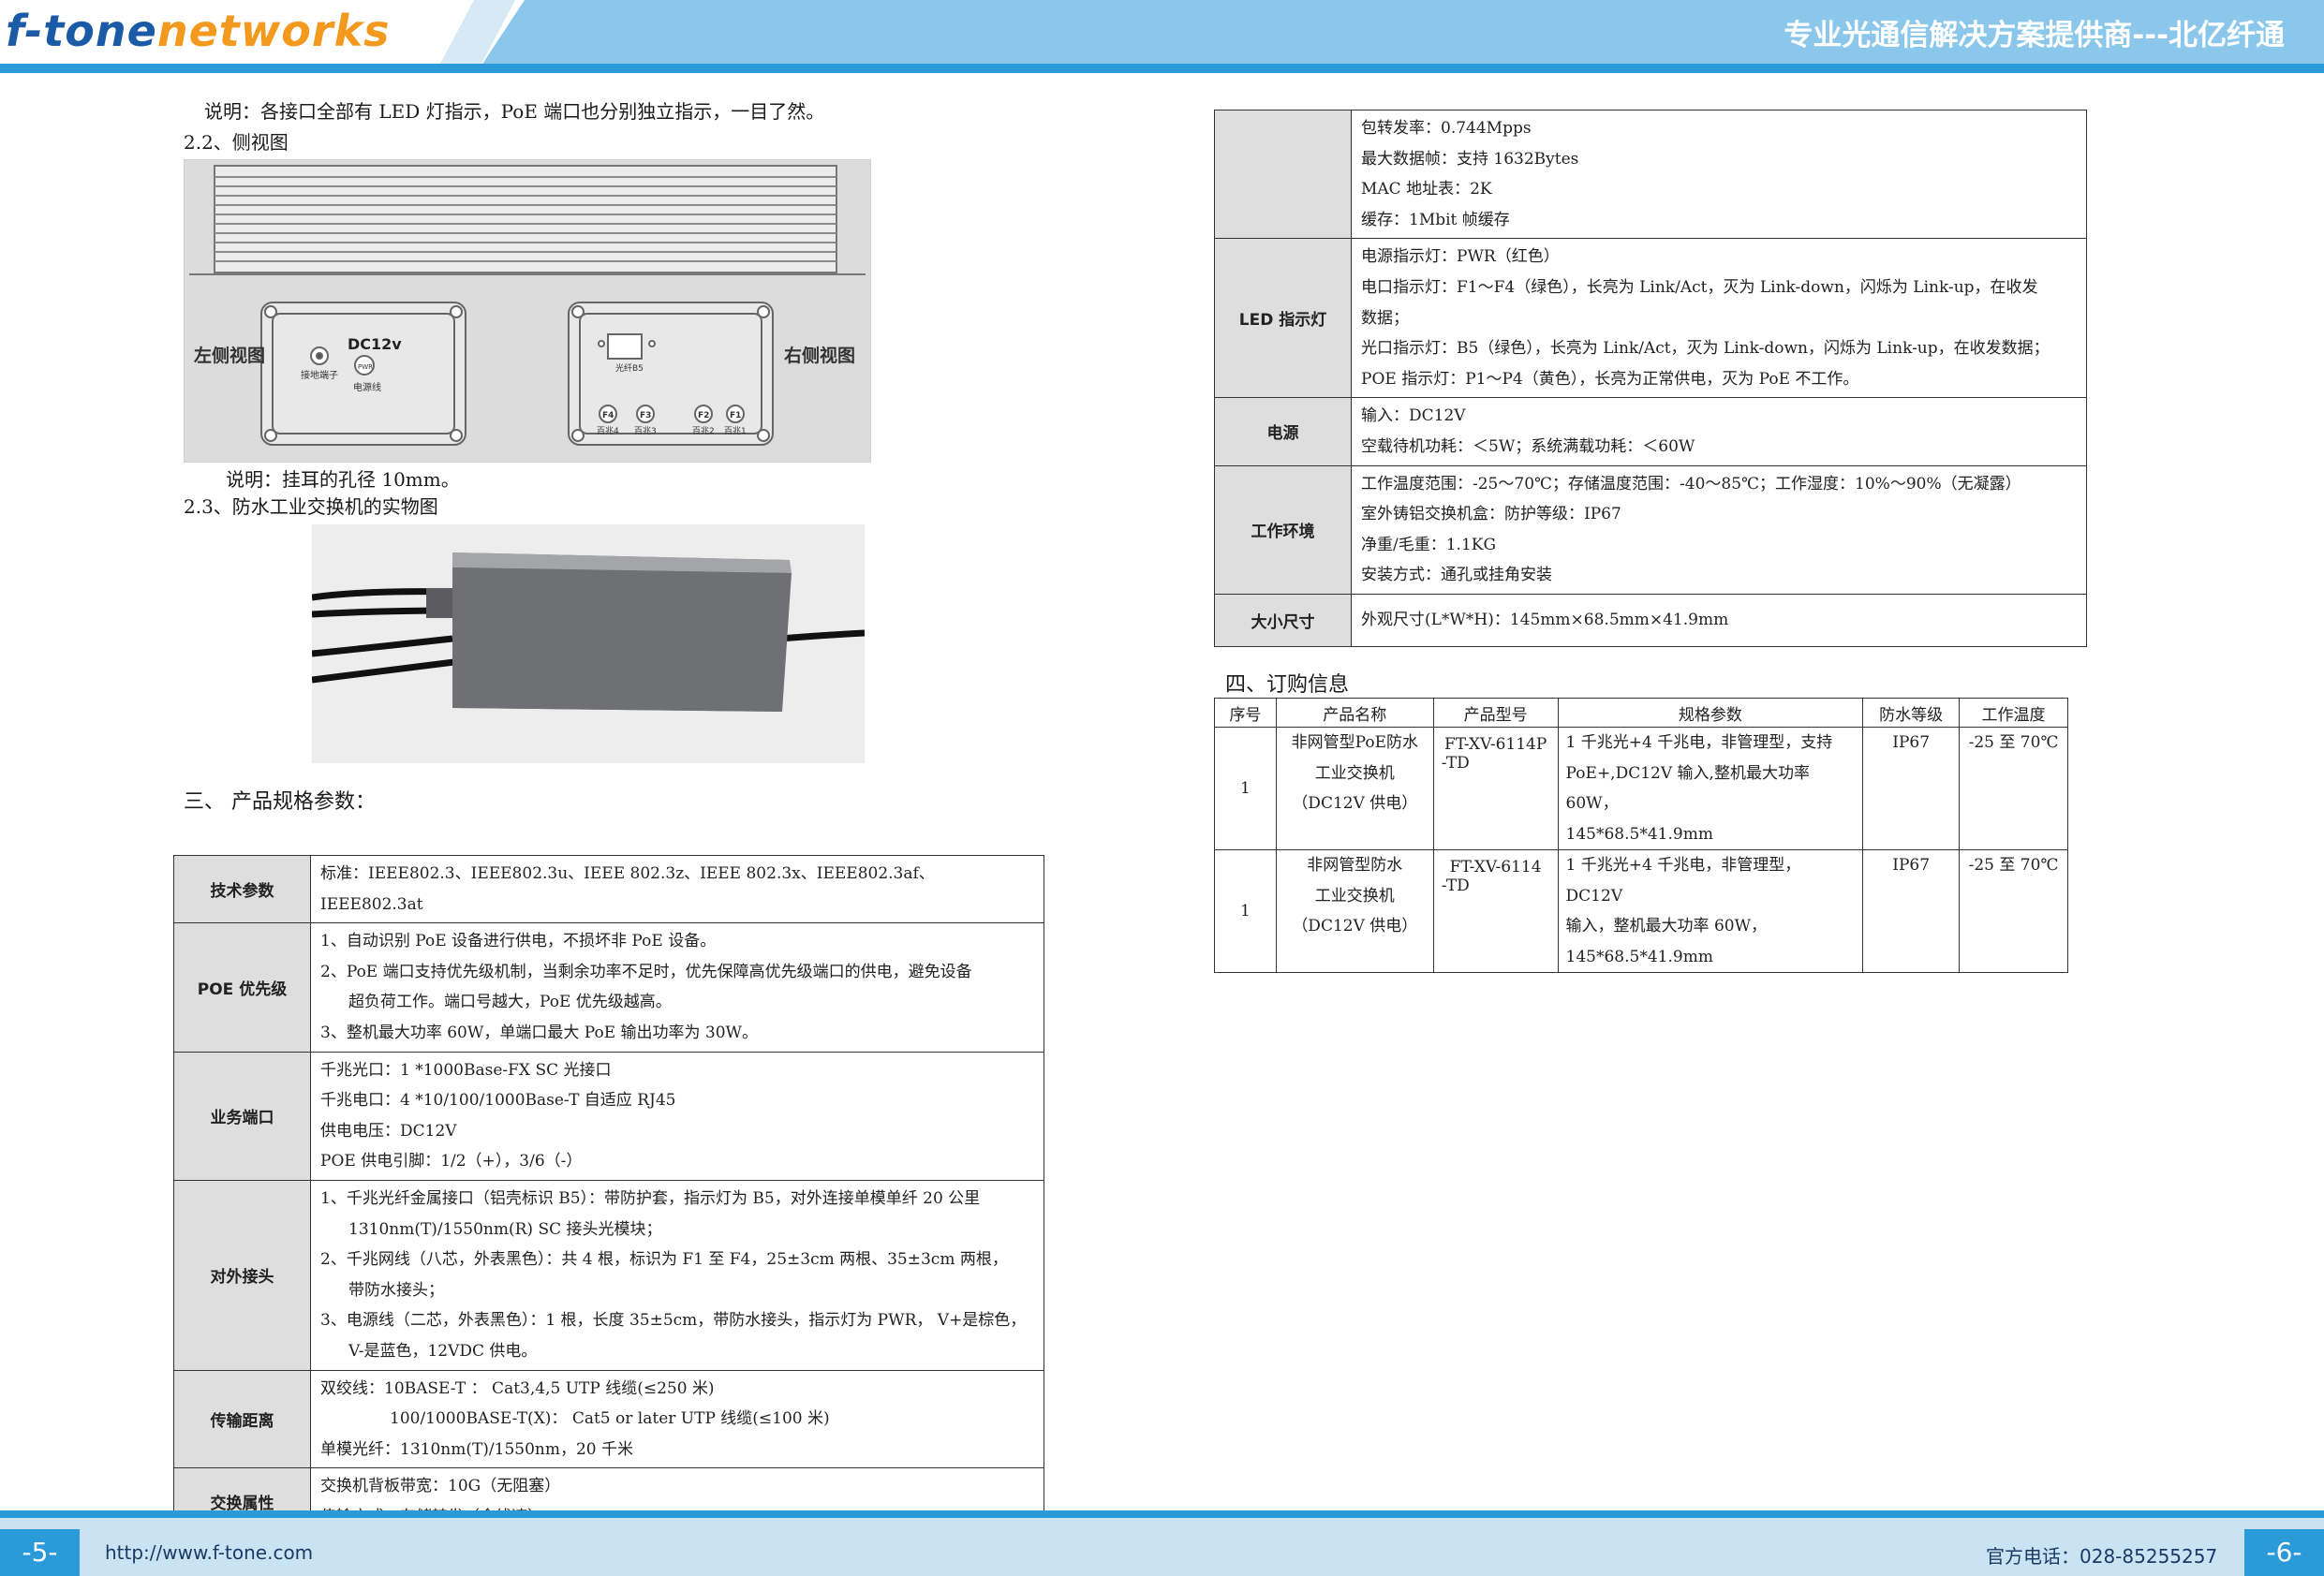 The width and height of the screenshot is (2324, 1576). I want to click on spec-key: 业务端口, so click(242, 1116).